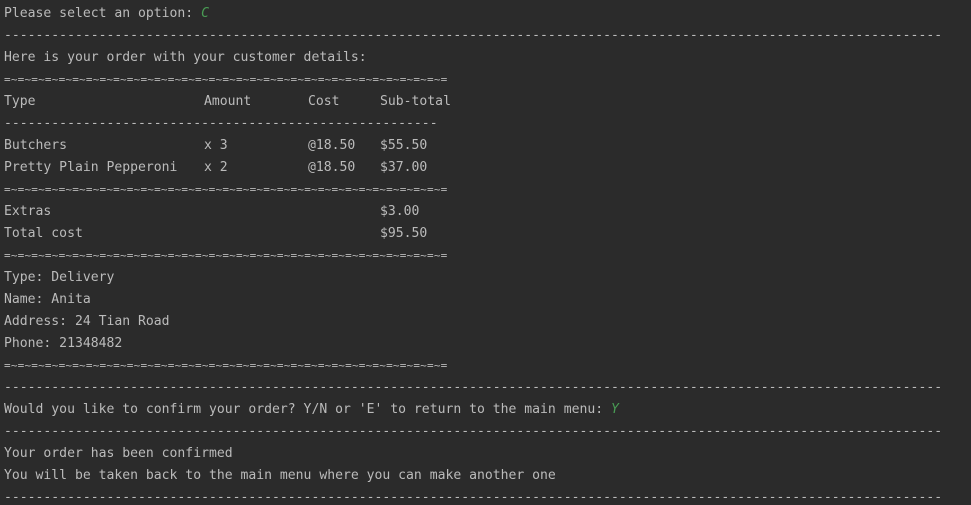  Describe the element at coordinates (216, 145) in the screenshot. I see `row-amount: x 3` at that location.